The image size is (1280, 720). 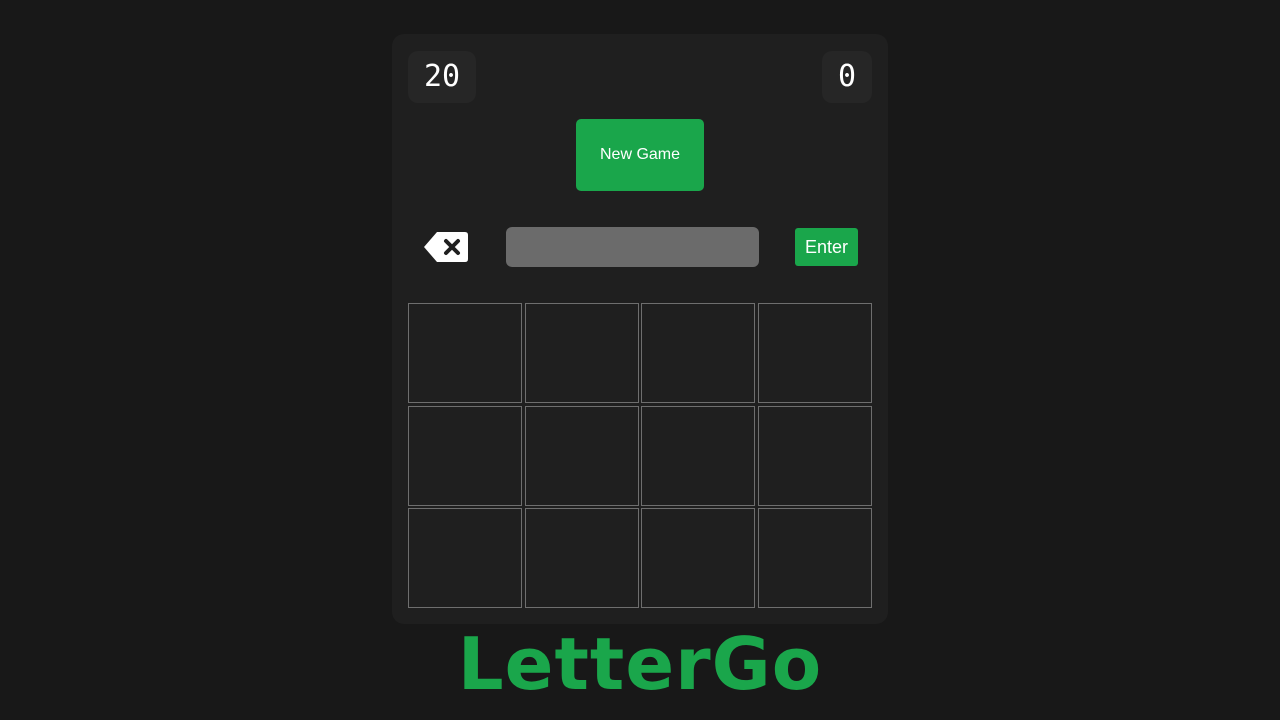 What do you see at coordinates (632, 247) in the screenshot?
I see `word-input` at bounding box center [632, 247].